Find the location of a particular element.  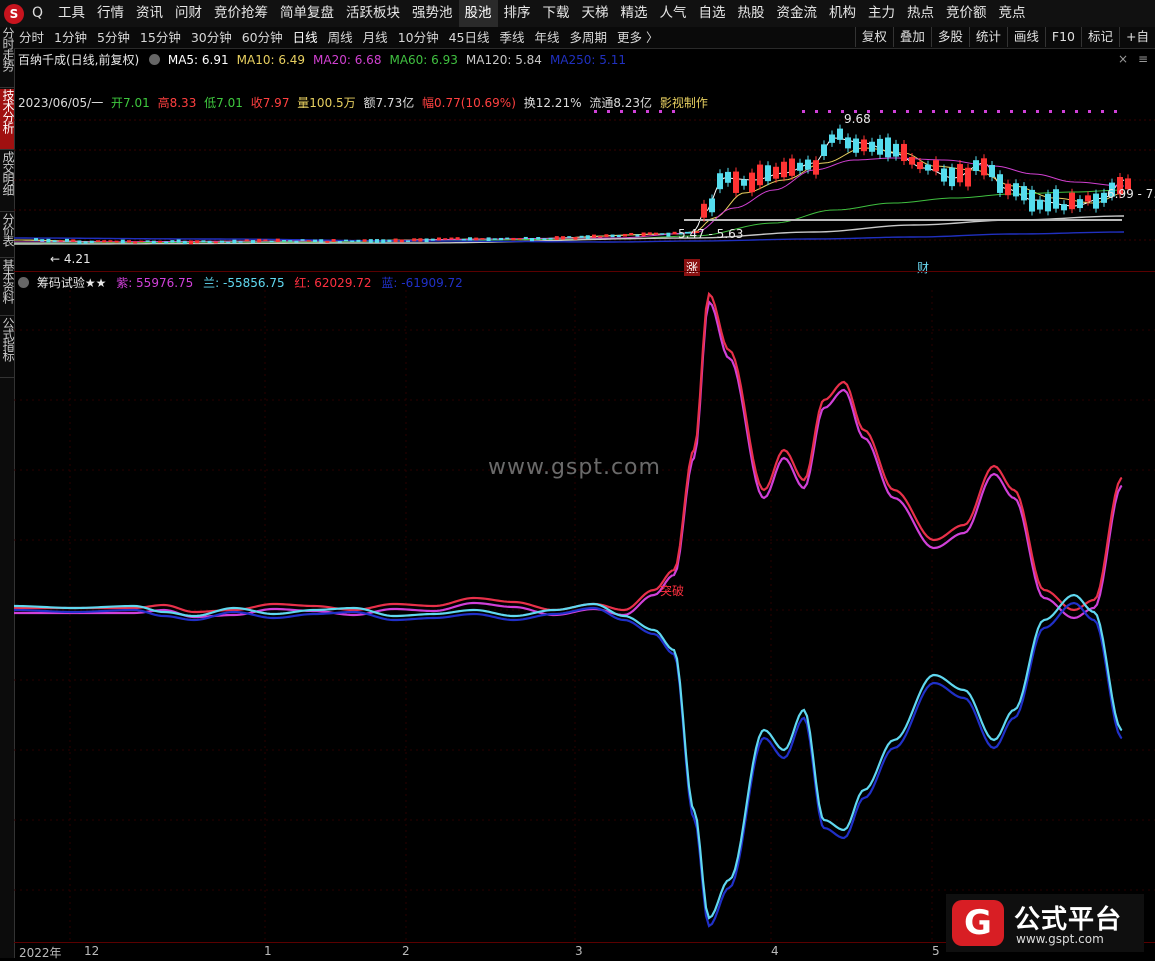

menu-item: 竞点 is located at coordinates (1012, 13).